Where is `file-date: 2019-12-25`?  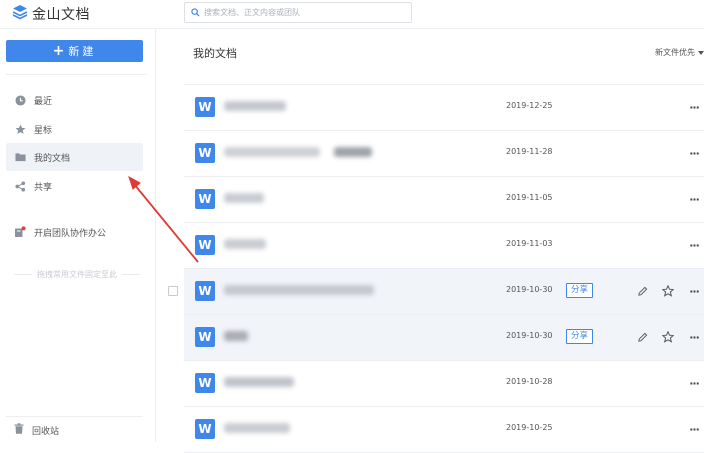 file-date: 2019-12-25 is located at coordinates (529, 105).